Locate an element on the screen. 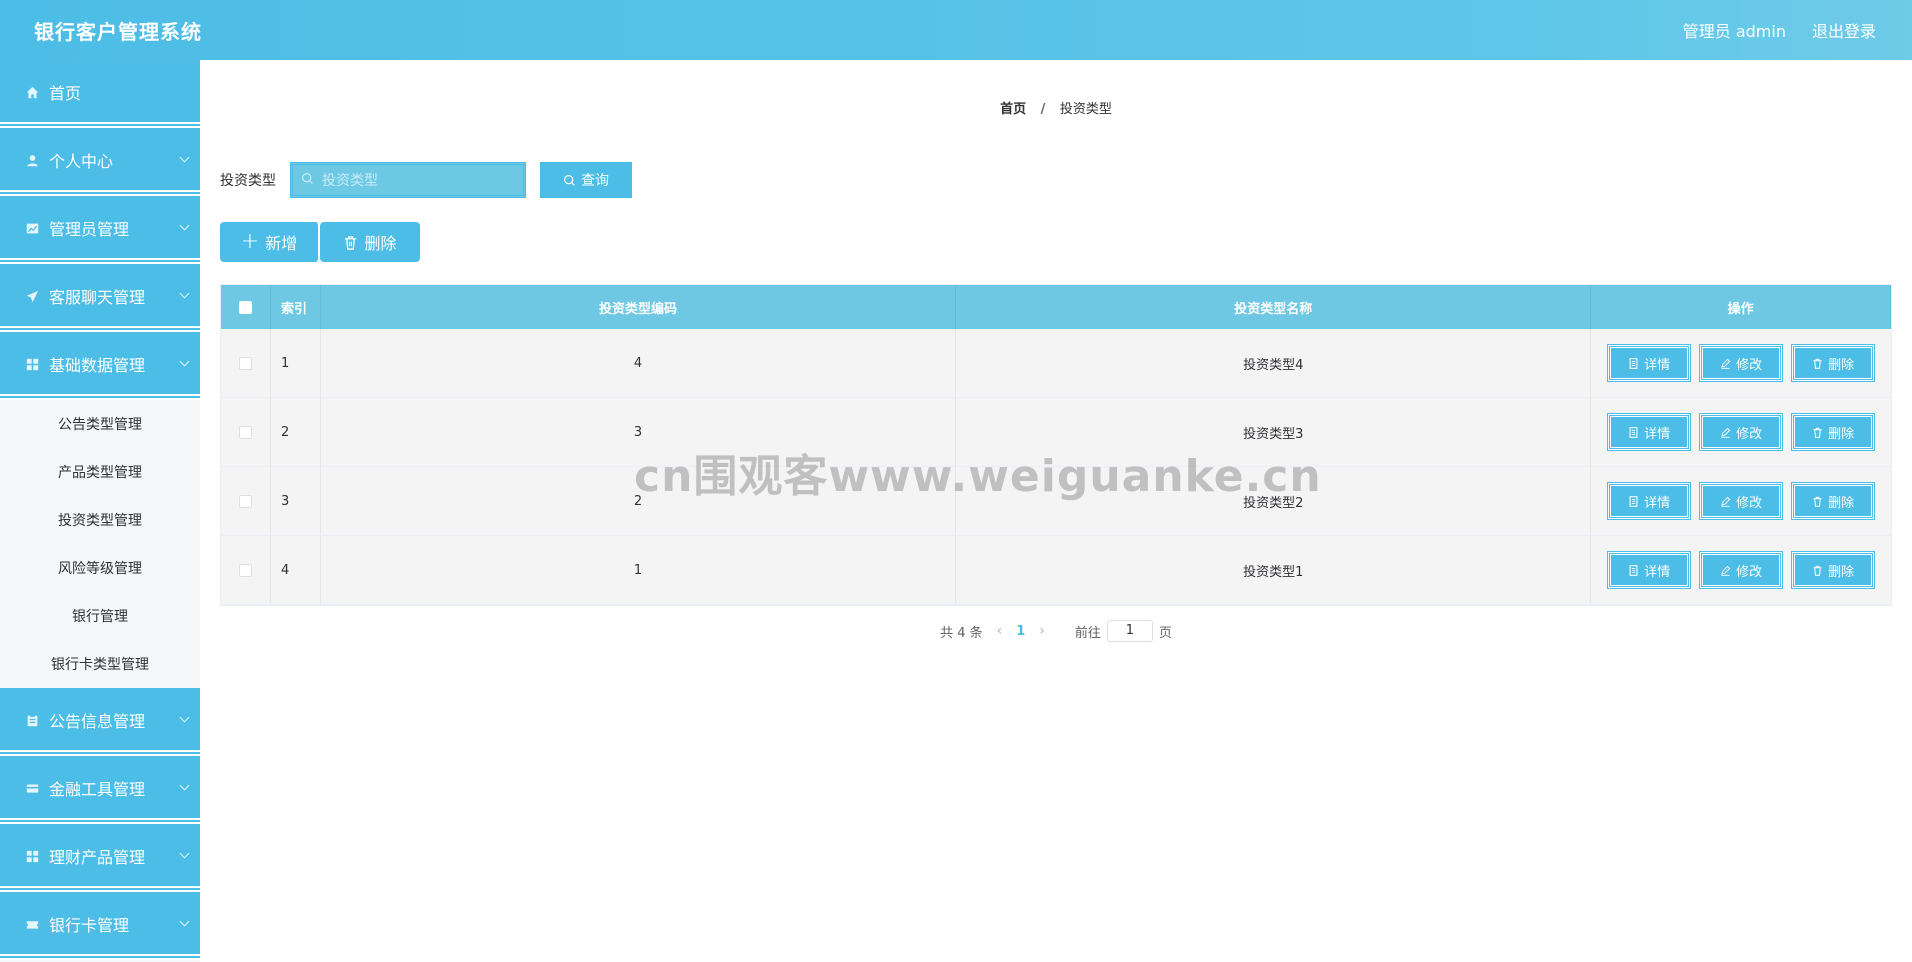  pagination: 共 4 条 ‹ 1 › 前往 1 页 is located at coordinates (1056, 631).